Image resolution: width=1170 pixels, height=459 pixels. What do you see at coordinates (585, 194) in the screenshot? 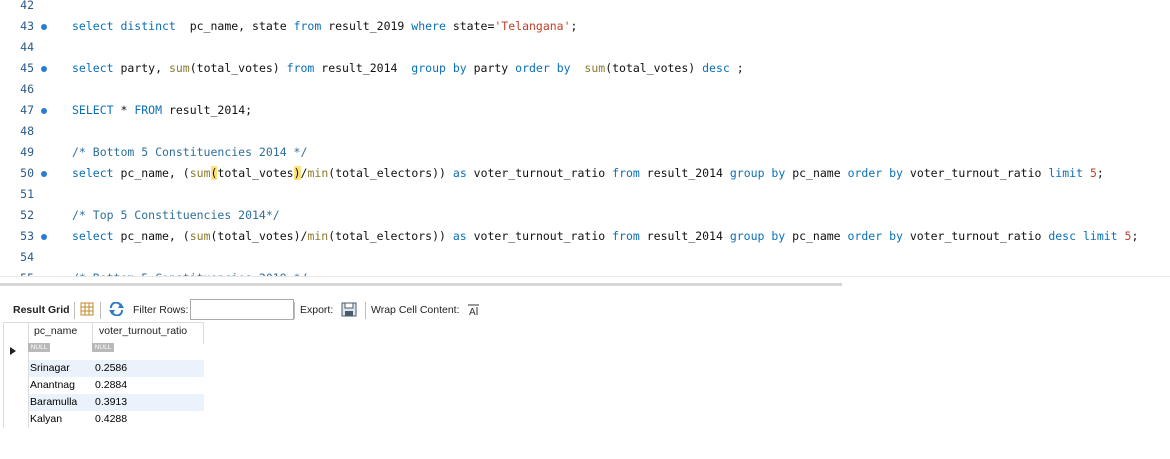
I see `code-line: 51` at bounding box center [585, 194].